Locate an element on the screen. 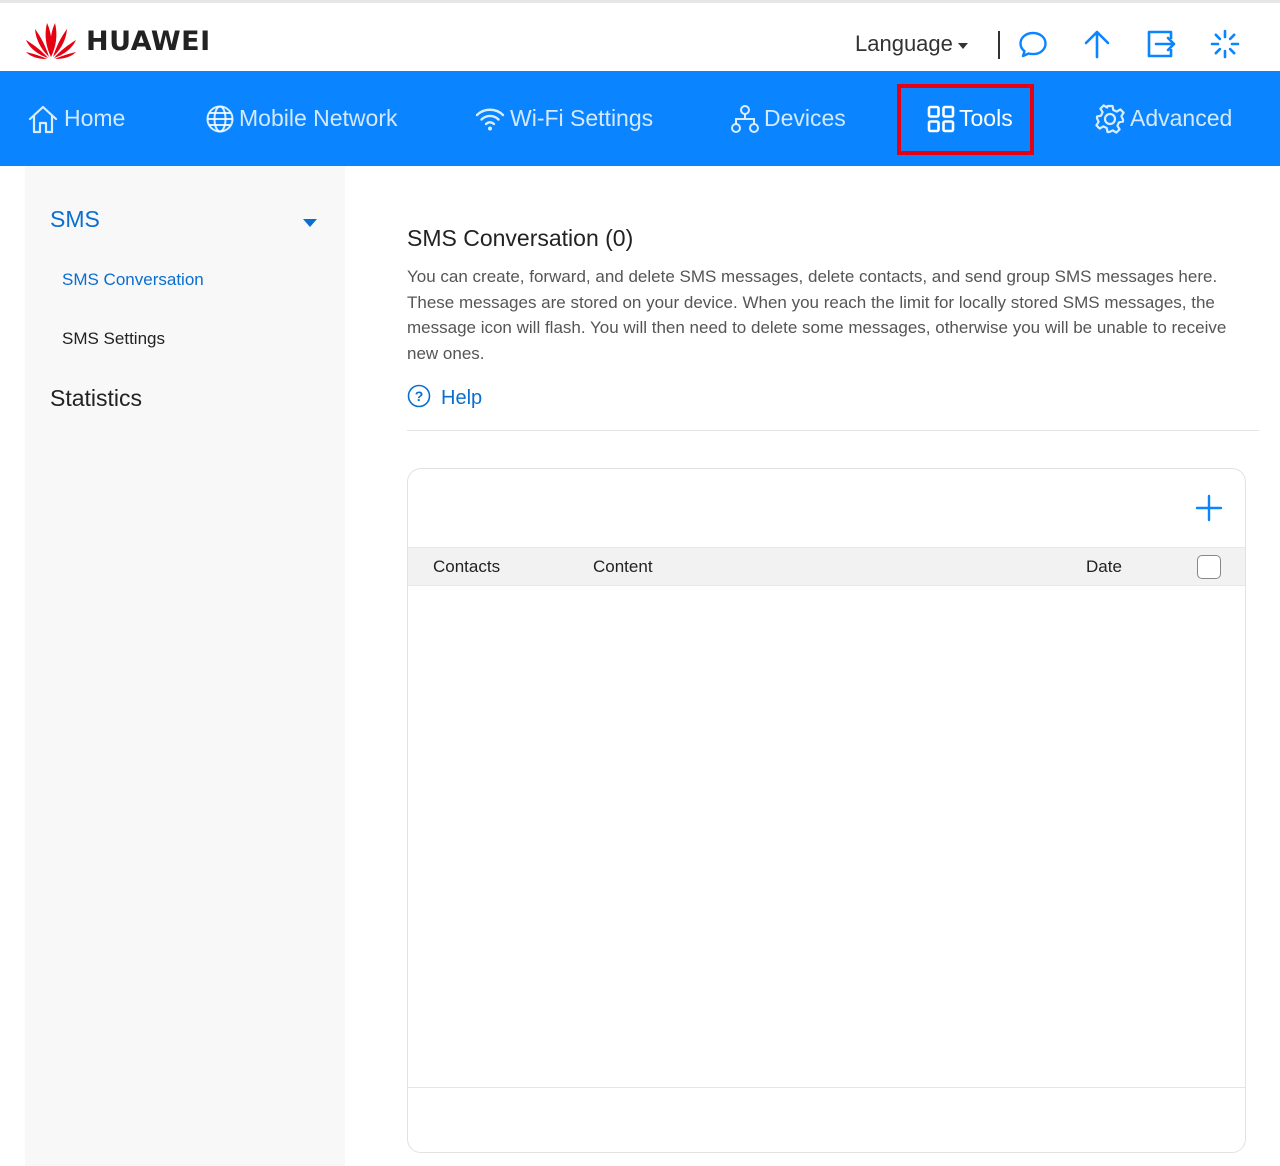 This screenshot has height=1166, width=1280. nav-item-home: Home is located at coordinates (75, 118).